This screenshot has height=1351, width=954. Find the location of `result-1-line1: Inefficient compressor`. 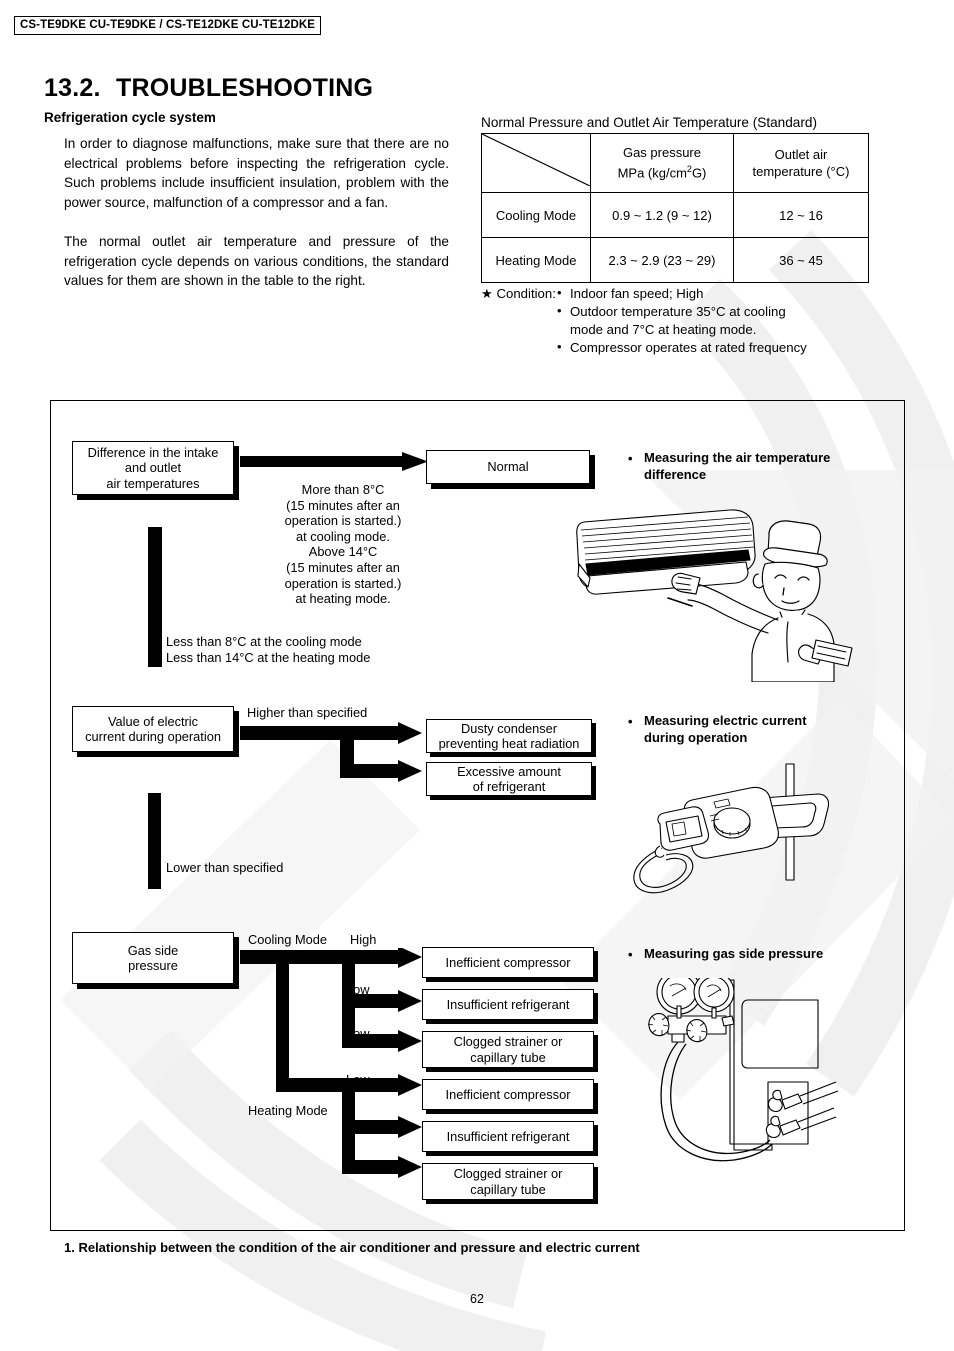

result-1-line1: Inefficient compressor is located at coordinates (508, 962).